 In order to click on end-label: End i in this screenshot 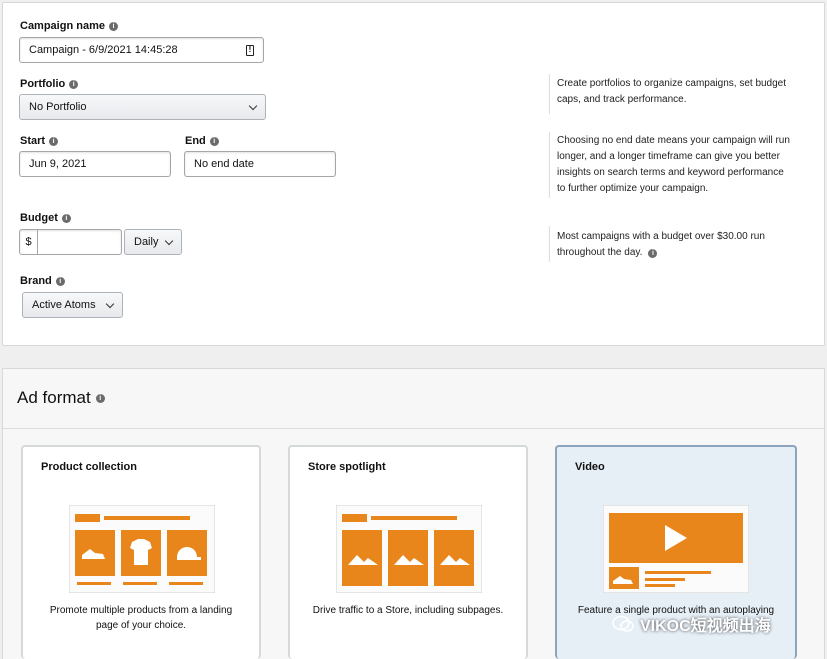, I will do `click(202, 141)`.